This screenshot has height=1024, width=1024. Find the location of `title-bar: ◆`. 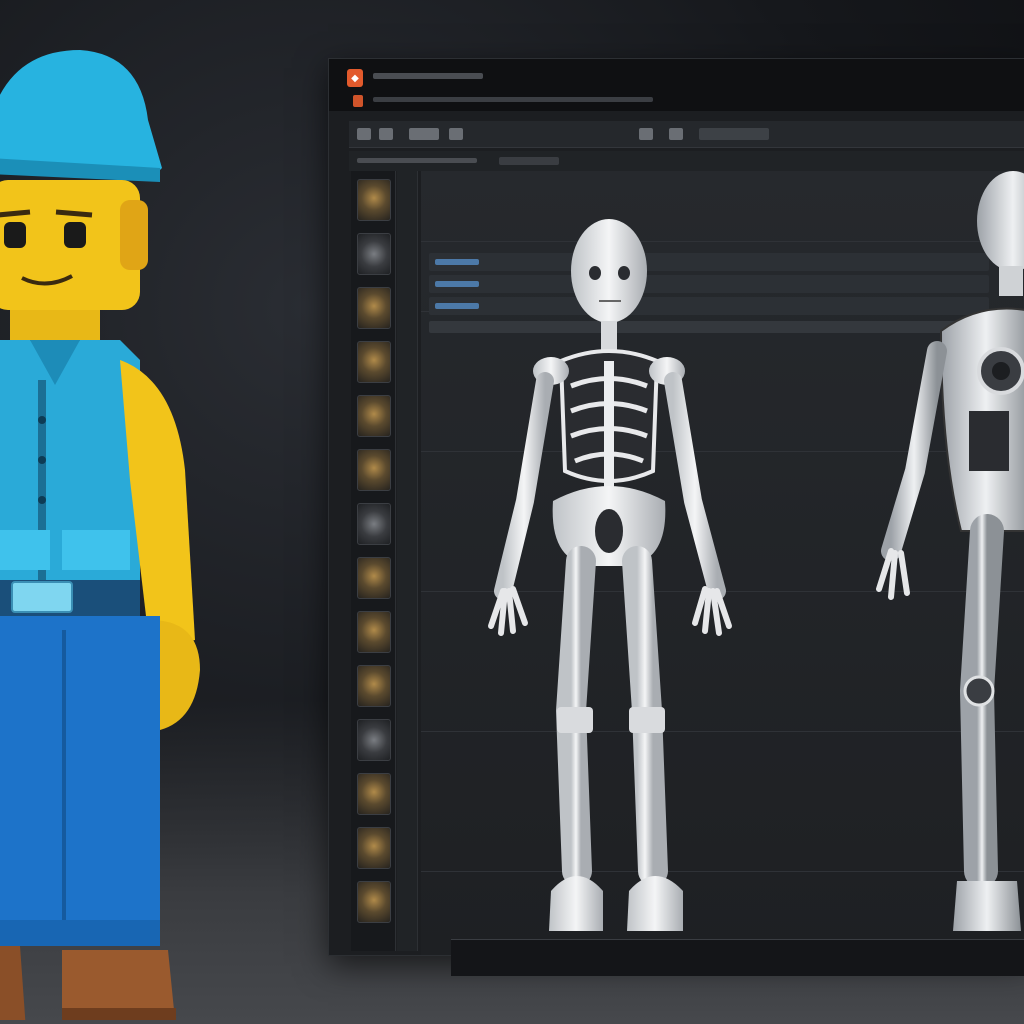

title-bar: ◆ is located at coordinates (676, 85).